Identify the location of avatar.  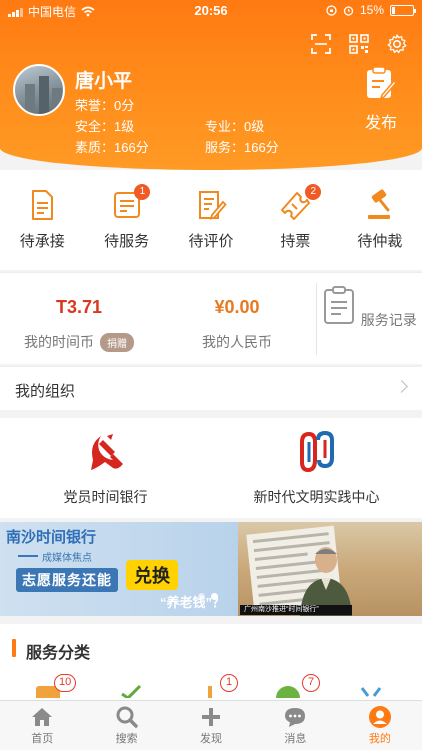
(39, 90).